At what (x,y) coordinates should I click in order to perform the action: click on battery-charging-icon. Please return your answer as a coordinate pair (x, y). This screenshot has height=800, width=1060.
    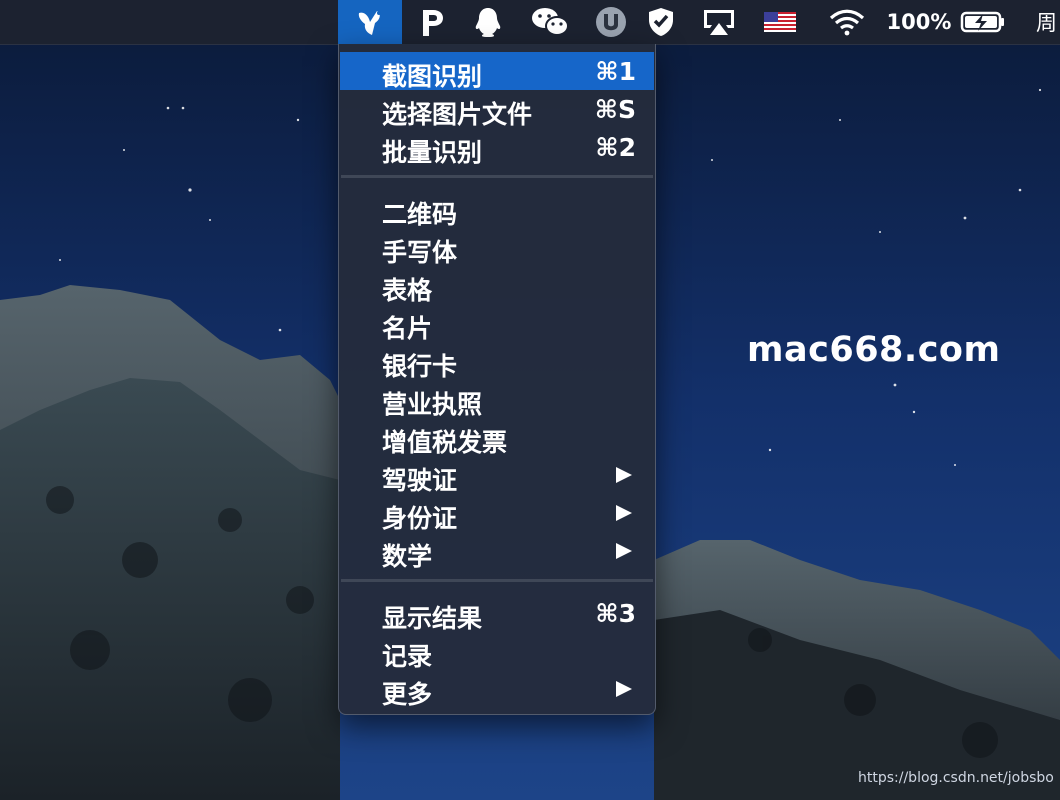
    Looking at the image, I should click on (983, 22).